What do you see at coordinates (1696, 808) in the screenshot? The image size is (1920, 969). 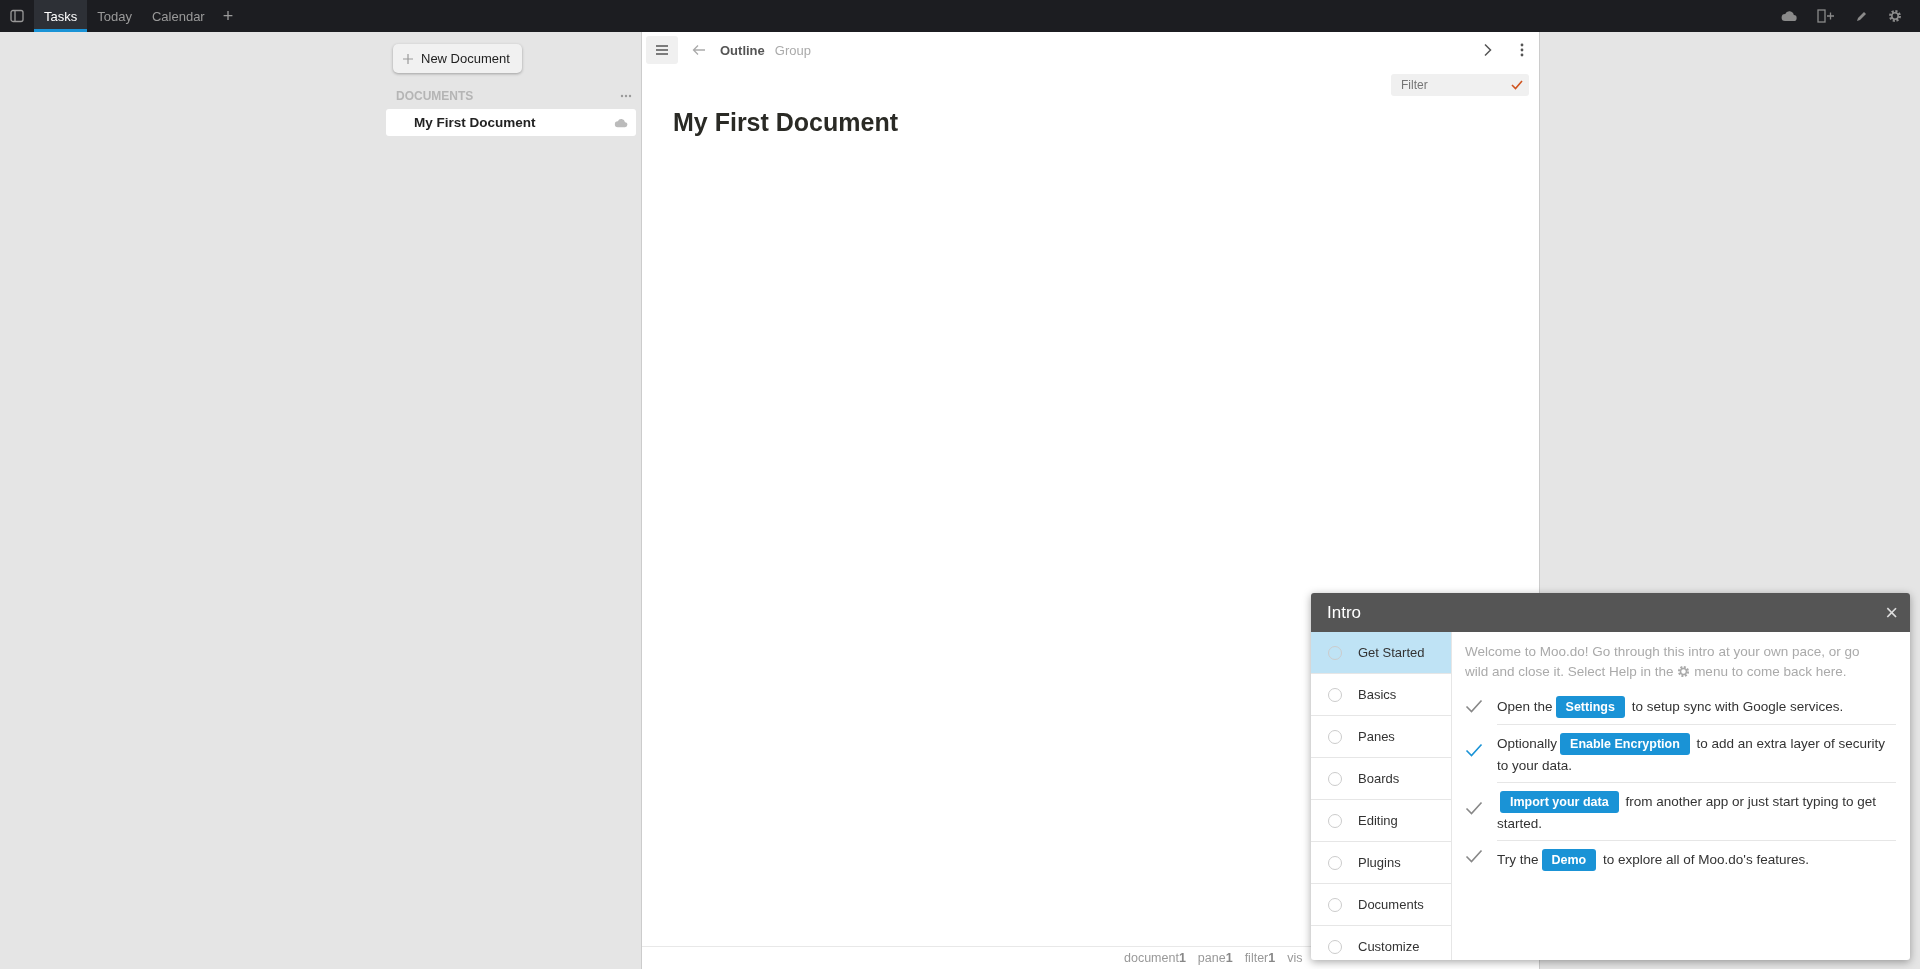 I see `task-text: Import your data from another app or just start typing to get started.` at bounding box center [1696, 808].